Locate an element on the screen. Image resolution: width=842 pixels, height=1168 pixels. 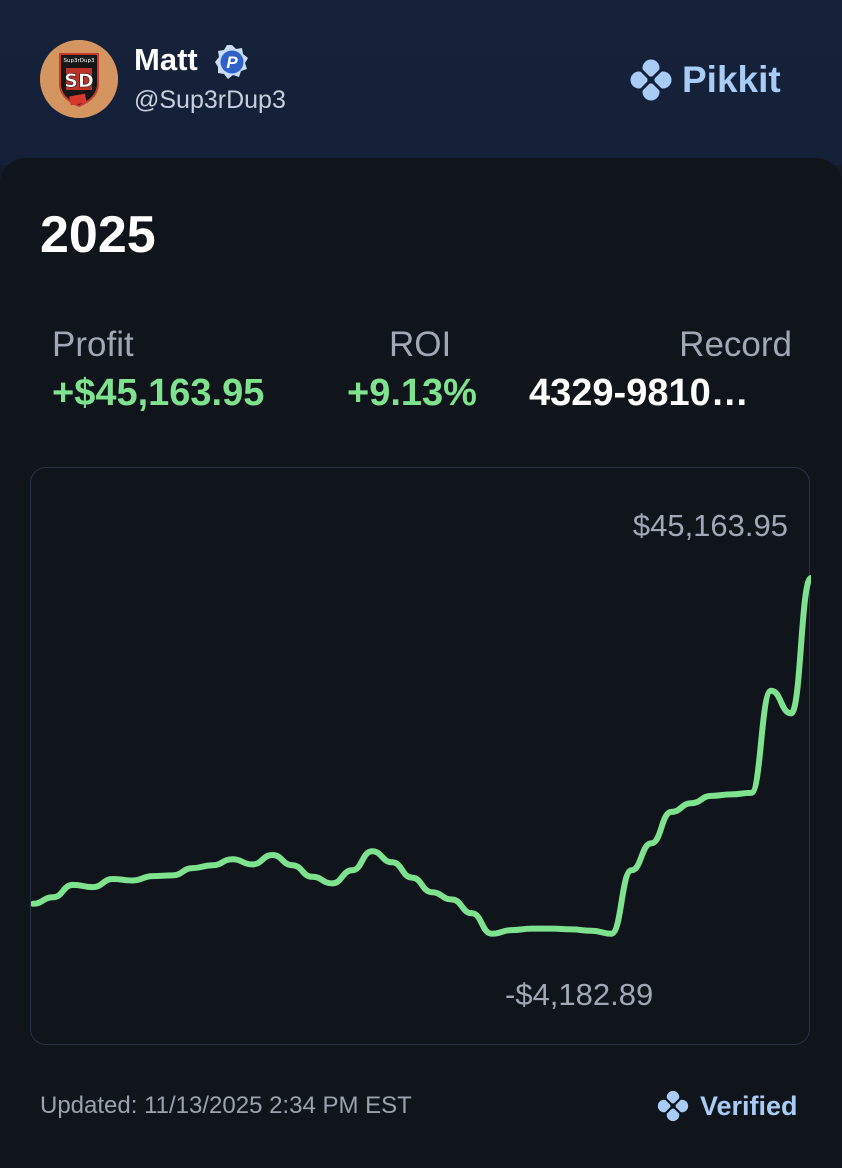
shield-logo-icon: Sup3rDup3 SD is located at coordinates (79, 79).